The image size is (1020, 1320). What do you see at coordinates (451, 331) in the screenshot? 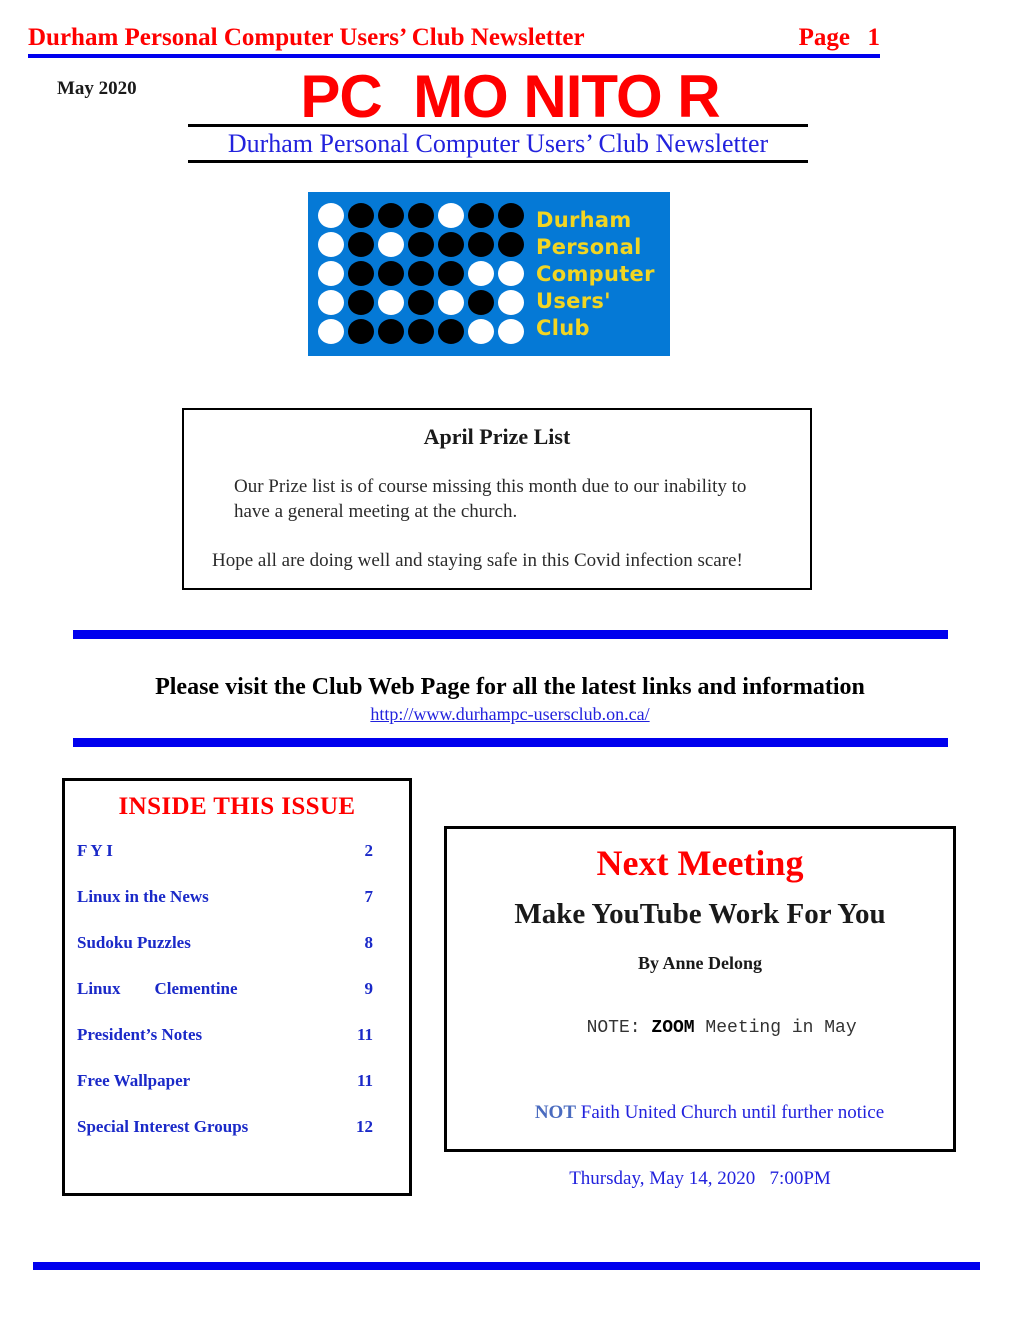
I see `logo-dot-r5-c5` at bounding box center [451, 331].